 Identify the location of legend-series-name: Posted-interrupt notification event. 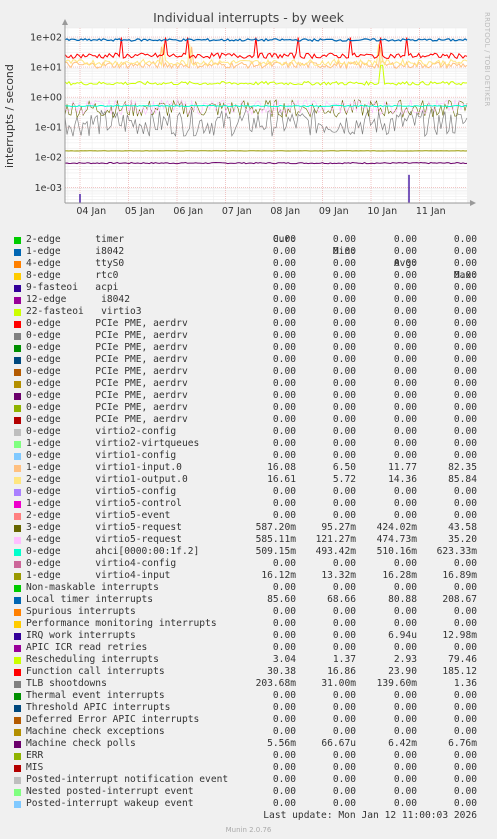
(127, 779).